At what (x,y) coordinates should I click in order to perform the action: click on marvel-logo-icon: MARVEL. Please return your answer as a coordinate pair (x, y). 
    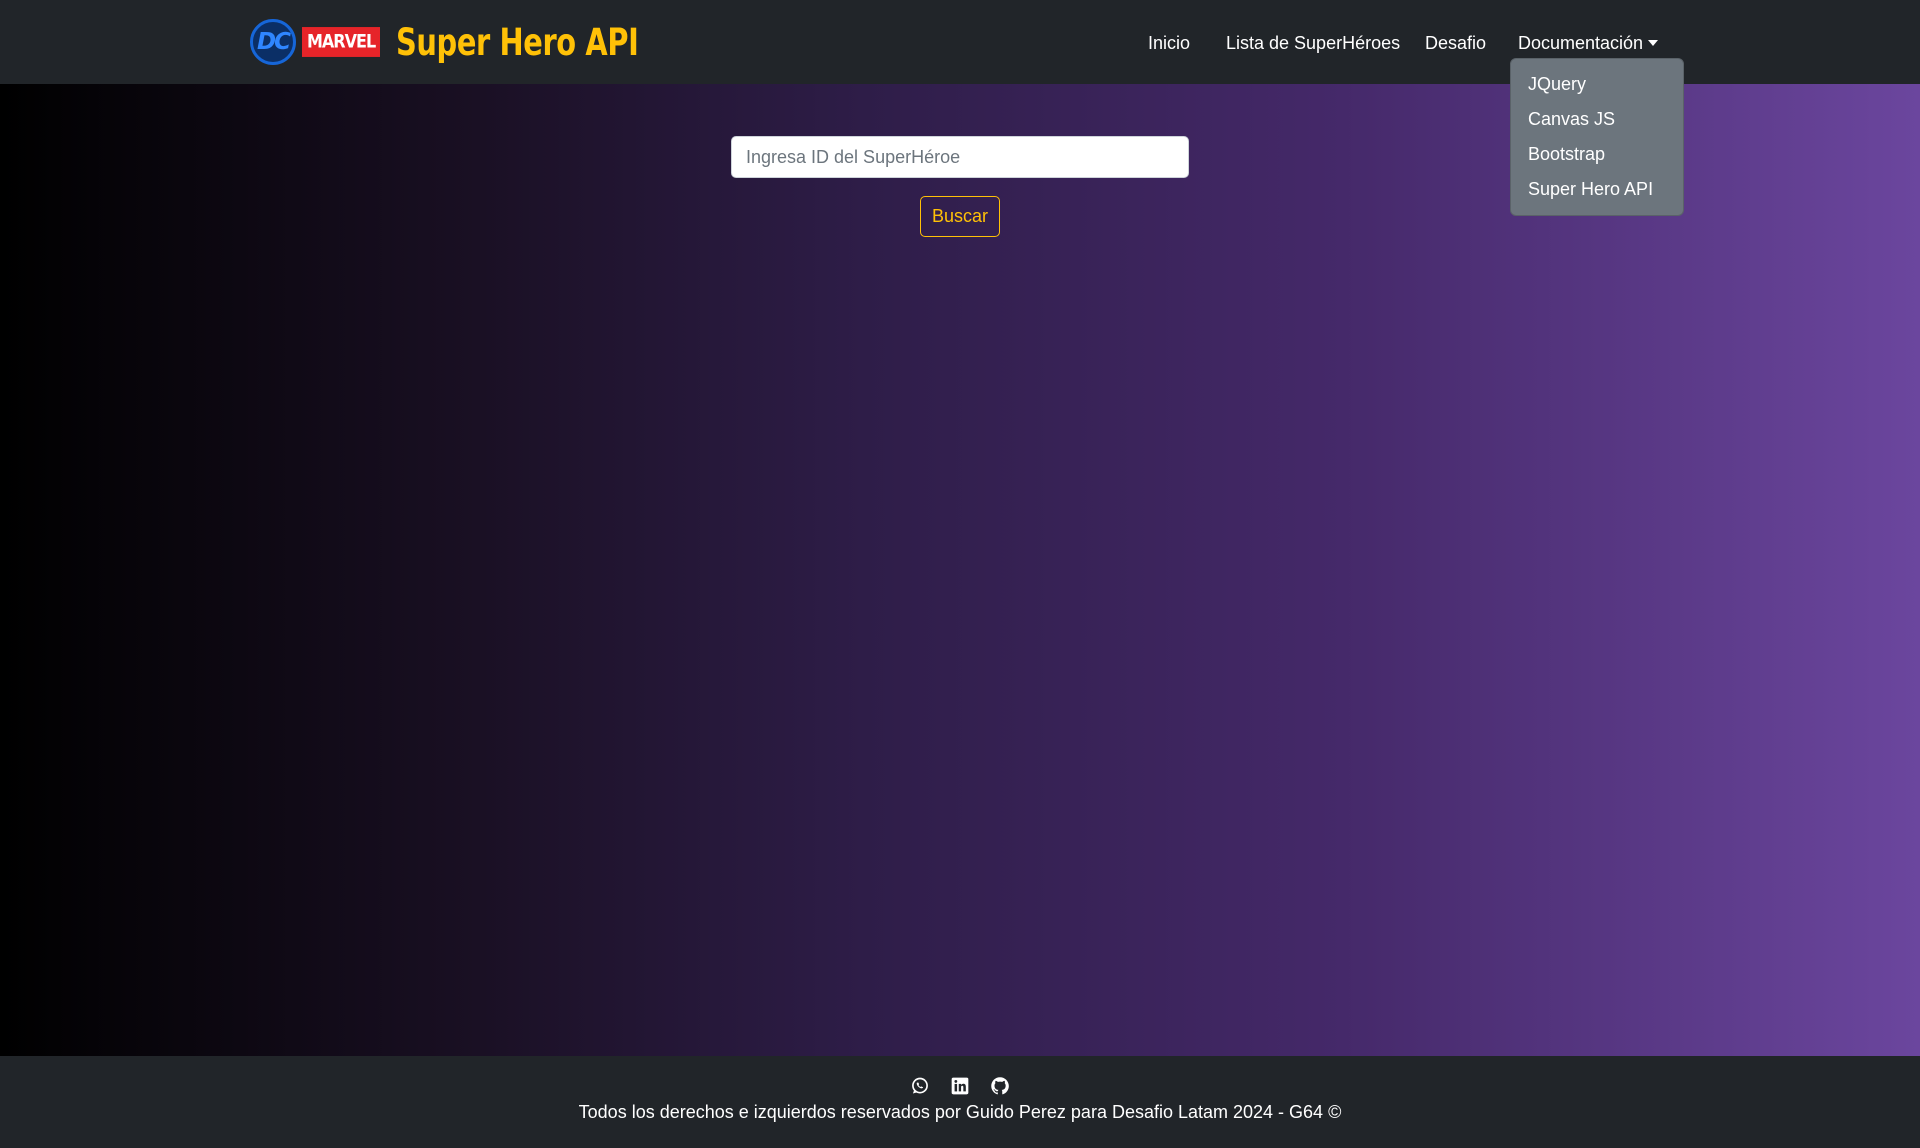
    Looking at the image, I should click on (341, 42).